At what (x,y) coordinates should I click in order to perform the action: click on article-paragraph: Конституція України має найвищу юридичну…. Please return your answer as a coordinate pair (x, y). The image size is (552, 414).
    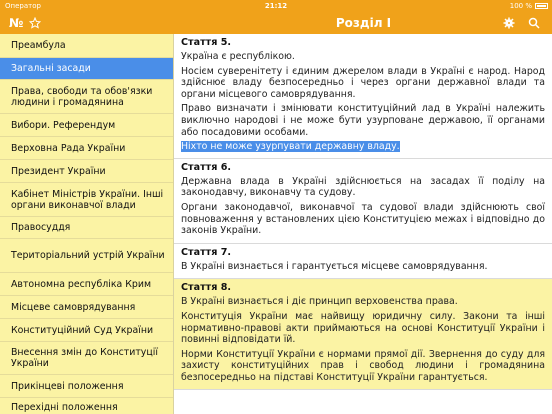
    Looking at the image, I should click on (363, 328).